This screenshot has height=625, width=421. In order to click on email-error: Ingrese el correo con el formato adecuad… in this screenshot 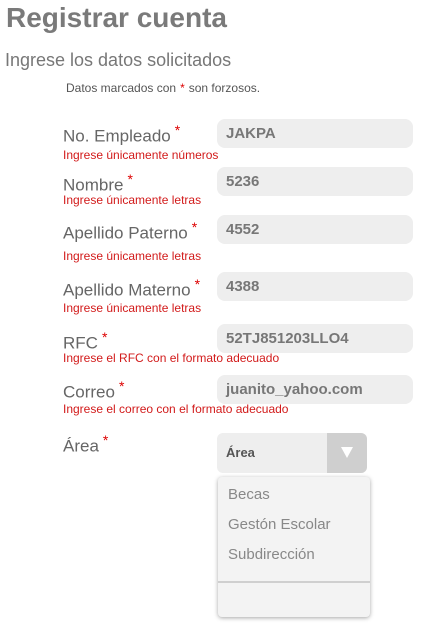, I will do `click(176, 409)`.